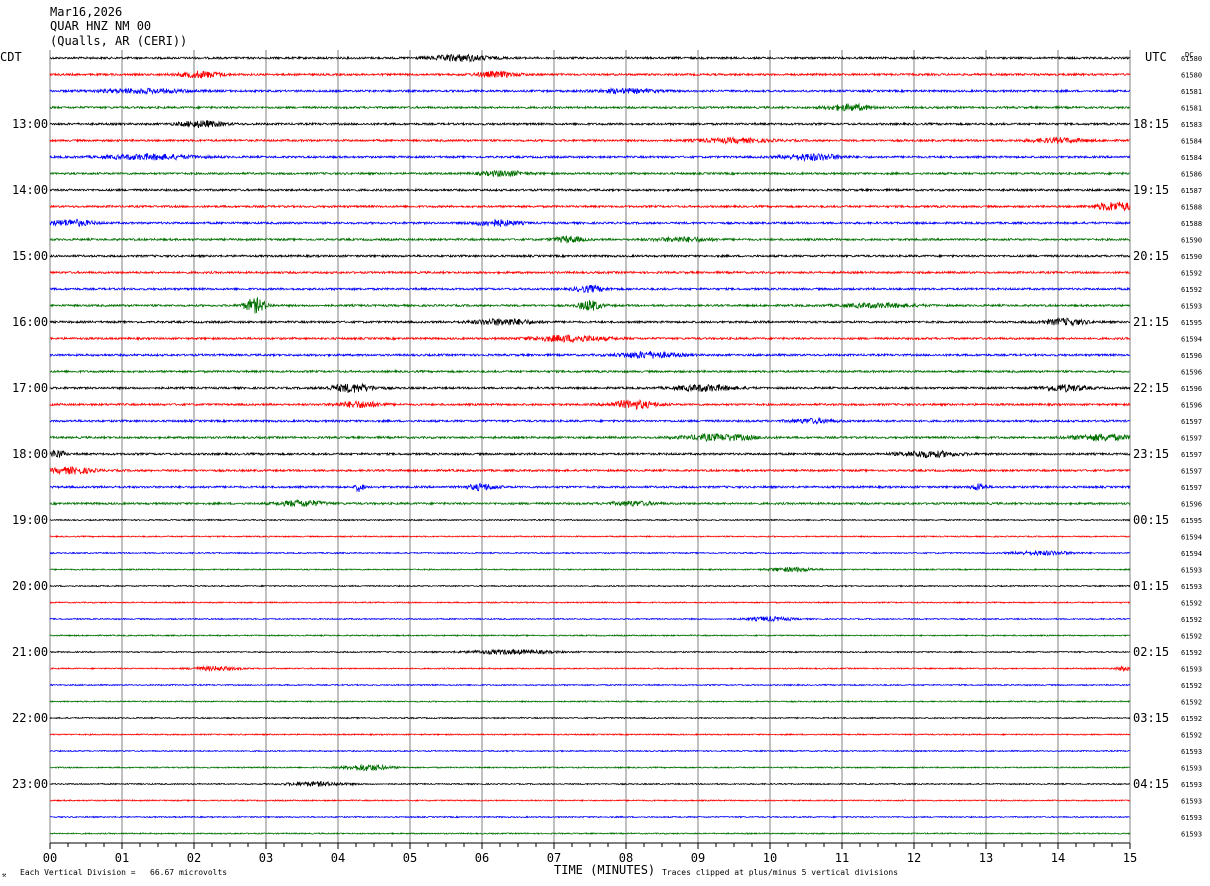 The image size is (1210, 886). Describe the element at coordinates (1191, 125) in the screenshot. I see `dc-value-label: 61583` at that location.